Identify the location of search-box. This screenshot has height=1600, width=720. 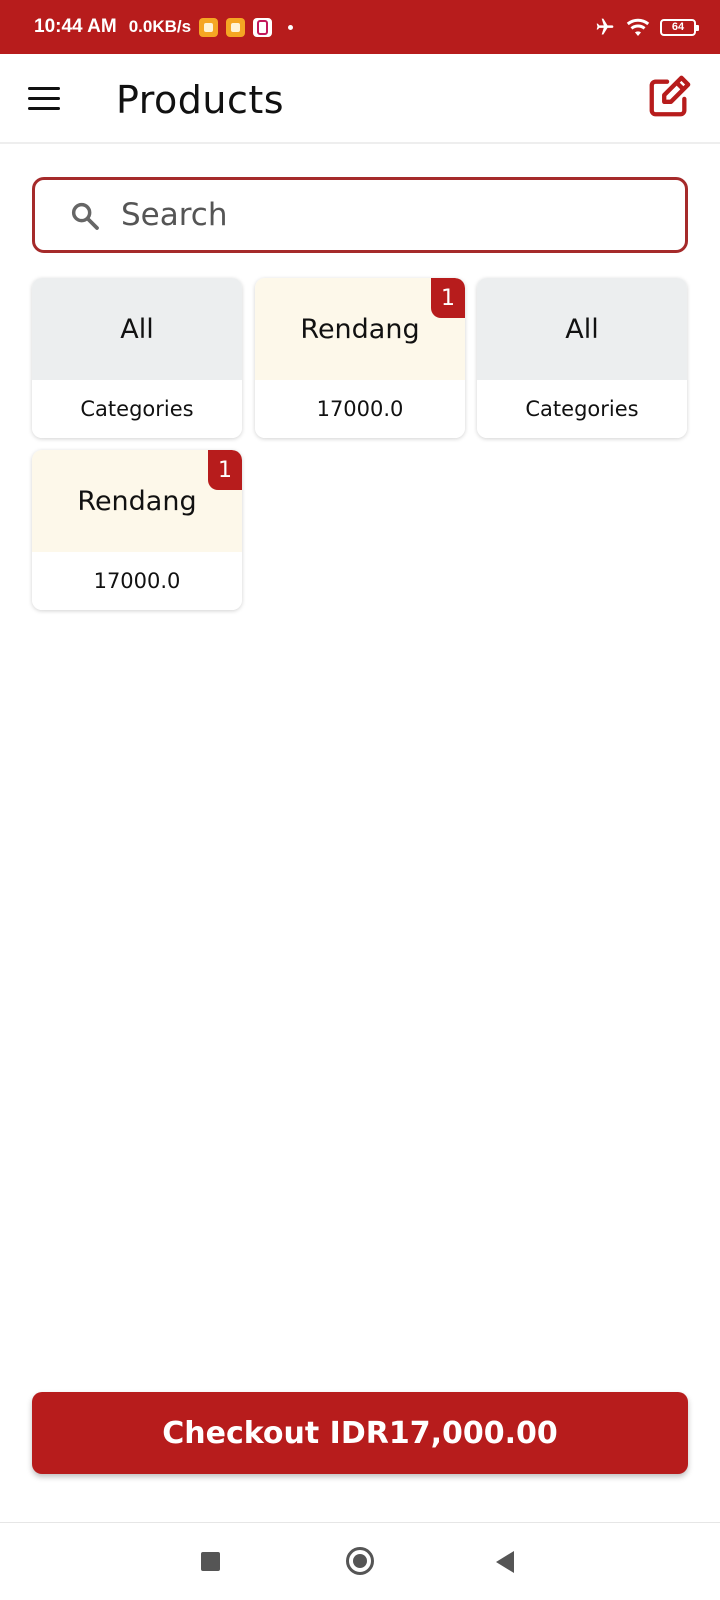
(360, 215).